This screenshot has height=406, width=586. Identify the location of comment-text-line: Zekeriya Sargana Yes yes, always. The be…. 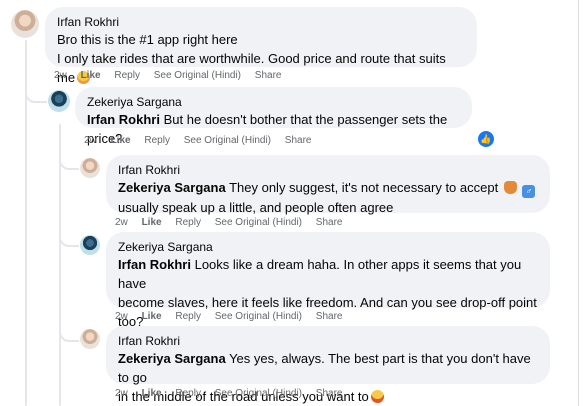
(324, 368).